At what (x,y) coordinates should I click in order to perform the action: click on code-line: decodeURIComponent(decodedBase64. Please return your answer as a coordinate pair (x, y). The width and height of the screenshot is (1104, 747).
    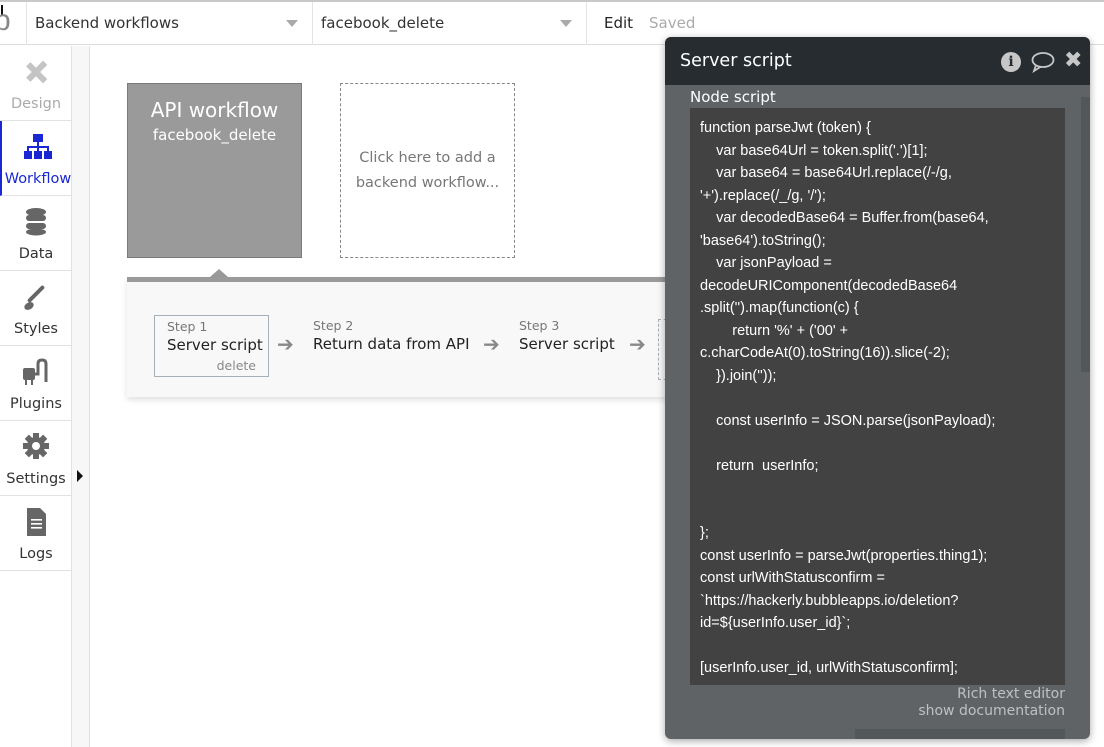
    Looking at the image, I should click on (829, 285).